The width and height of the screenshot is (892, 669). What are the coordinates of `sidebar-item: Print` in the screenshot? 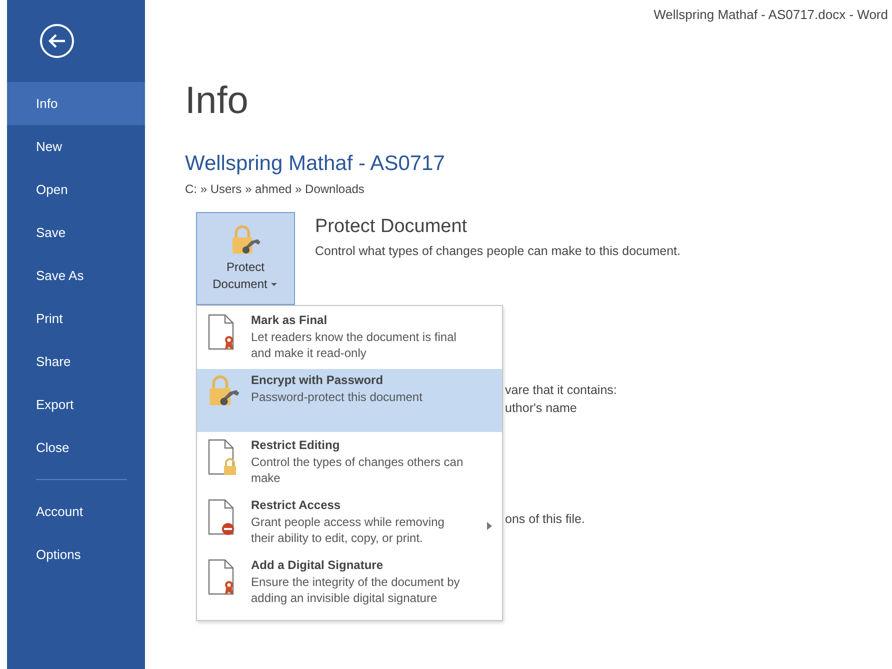 It's located at (76, 318).